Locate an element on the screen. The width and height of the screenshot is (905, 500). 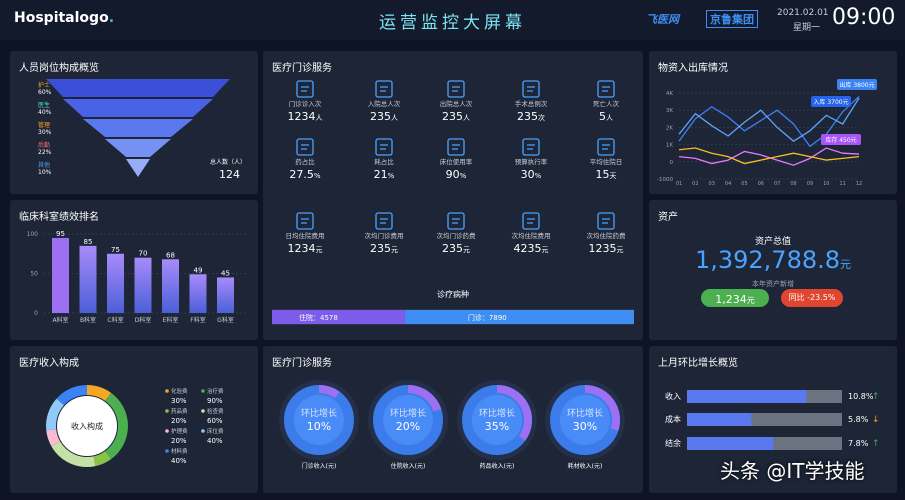
series-line is located at coordinates (769, 156).